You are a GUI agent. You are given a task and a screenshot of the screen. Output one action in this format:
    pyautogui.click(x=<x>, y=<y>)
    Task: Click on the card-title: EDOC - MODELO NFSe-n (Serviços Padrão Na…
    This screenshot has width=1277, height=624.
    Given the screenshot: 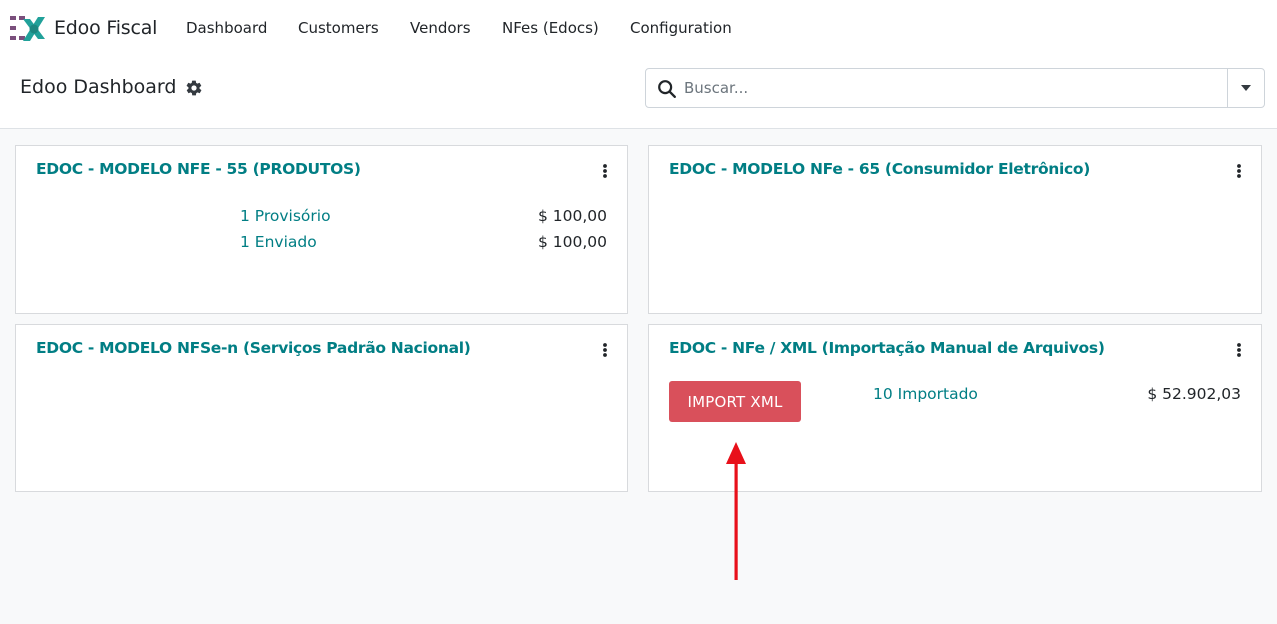 What is the action you would take?
    pyautogui.click(x=253, y=348)
    